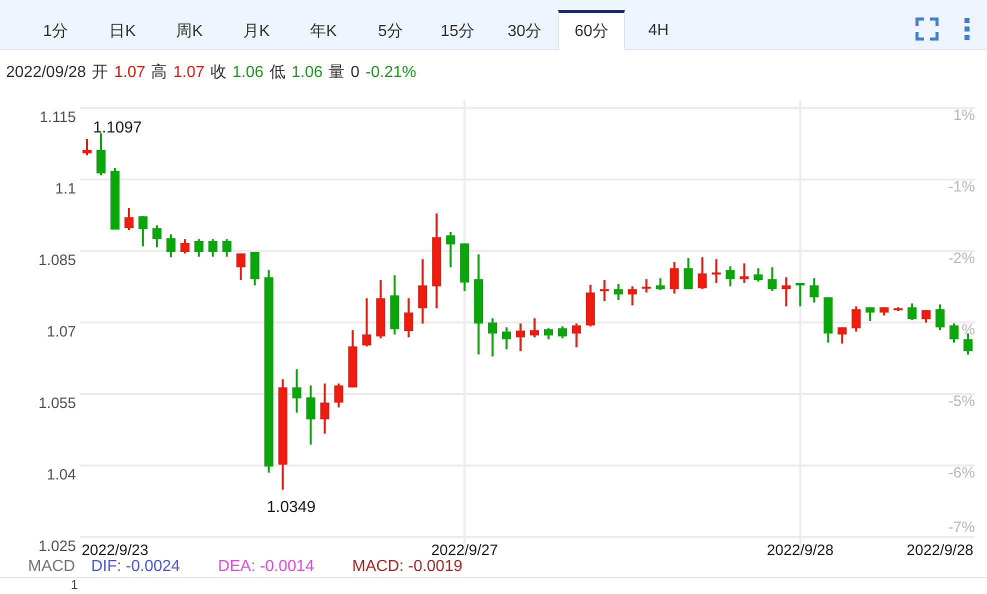 This screenshot has width=987, height=594. Describe the element at coordinates (961, 258) in the screenshot. I see `percent-axis-label: -2%` at that location.